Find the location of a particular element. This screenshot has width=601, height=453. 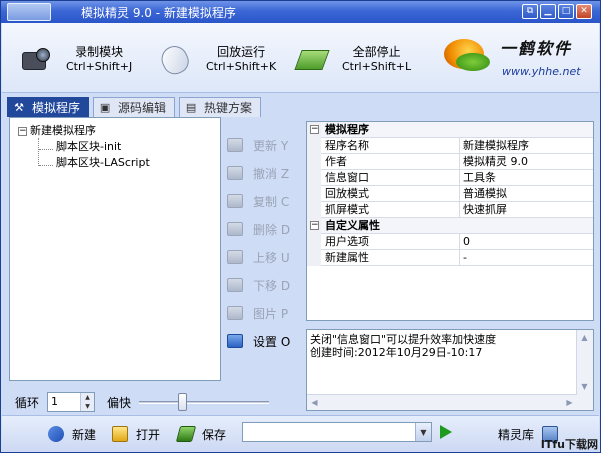

stop-all-shortcut: Ctrl+Shift+L is located at coordinates (377, 66).